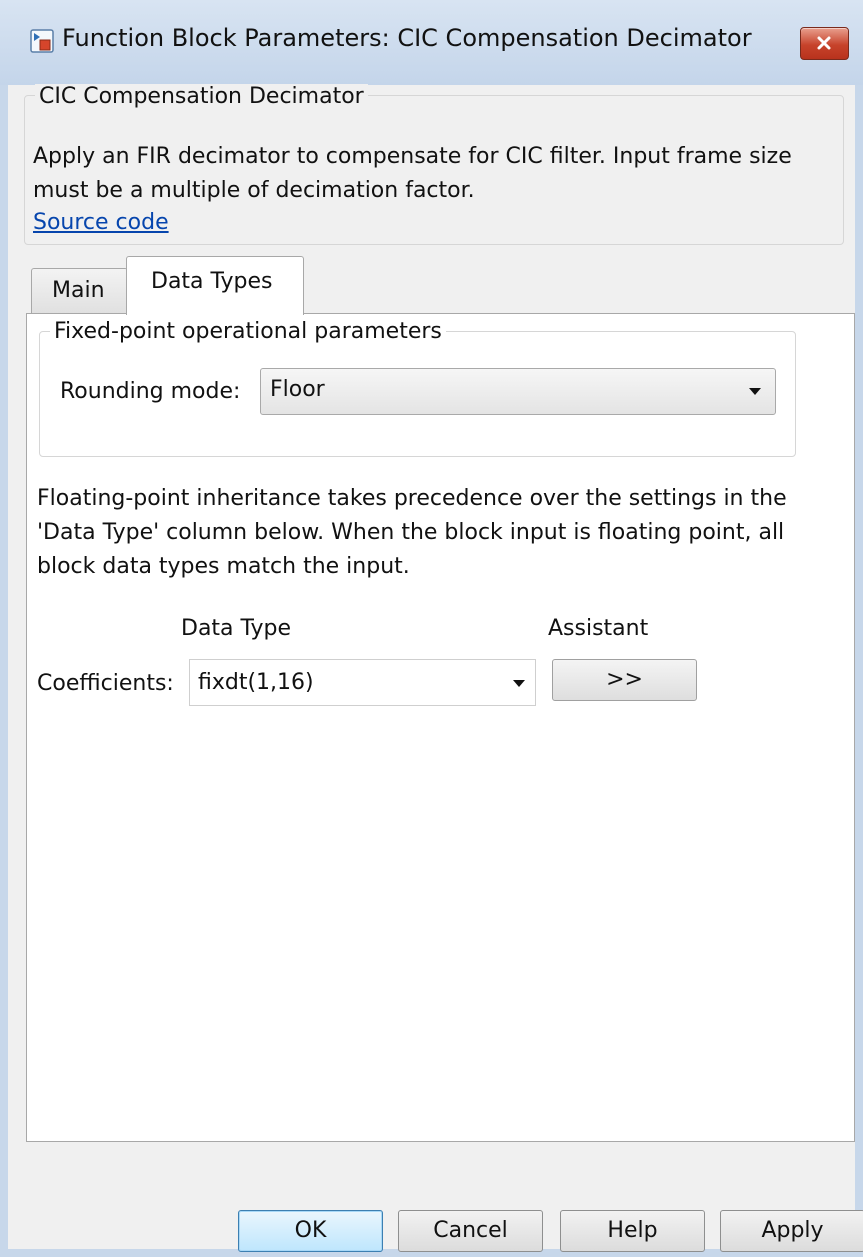  What do you see at coordinates (212, 281) in the screenshot?
I see `tab-data-types-label: Data Types` at bounding box center [212, 281].